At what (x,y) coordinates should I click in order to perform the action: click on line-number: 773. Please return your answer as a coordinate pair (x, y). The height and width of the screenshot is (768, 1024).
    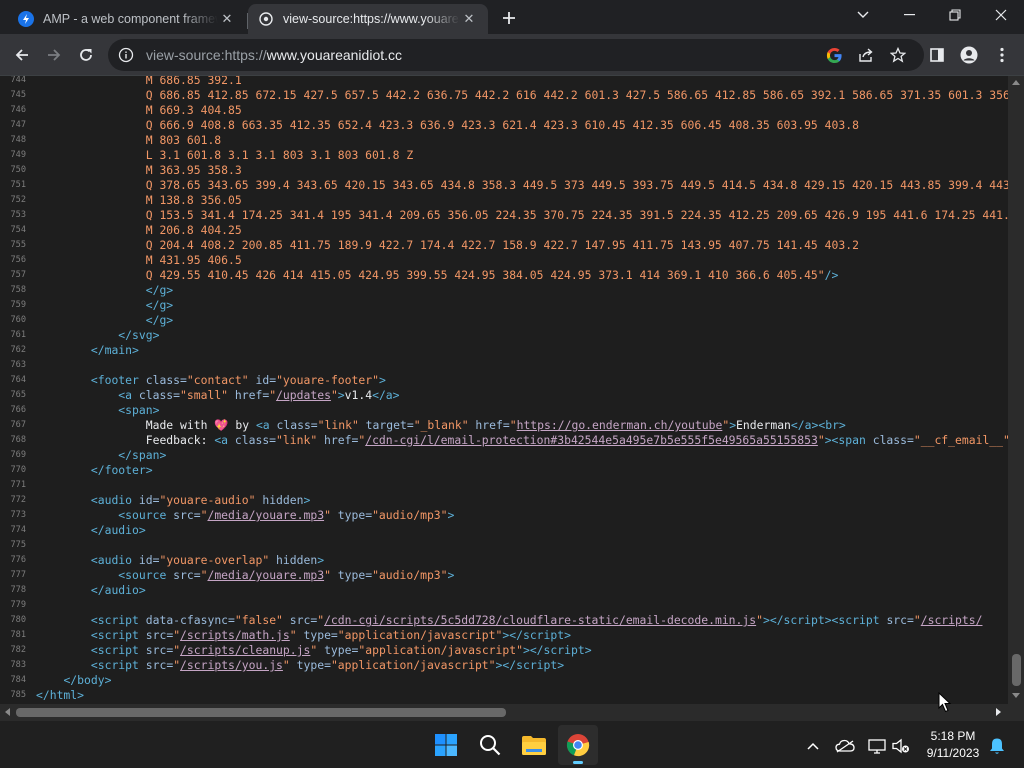
    Looking at the image, I should click on (18, 515).